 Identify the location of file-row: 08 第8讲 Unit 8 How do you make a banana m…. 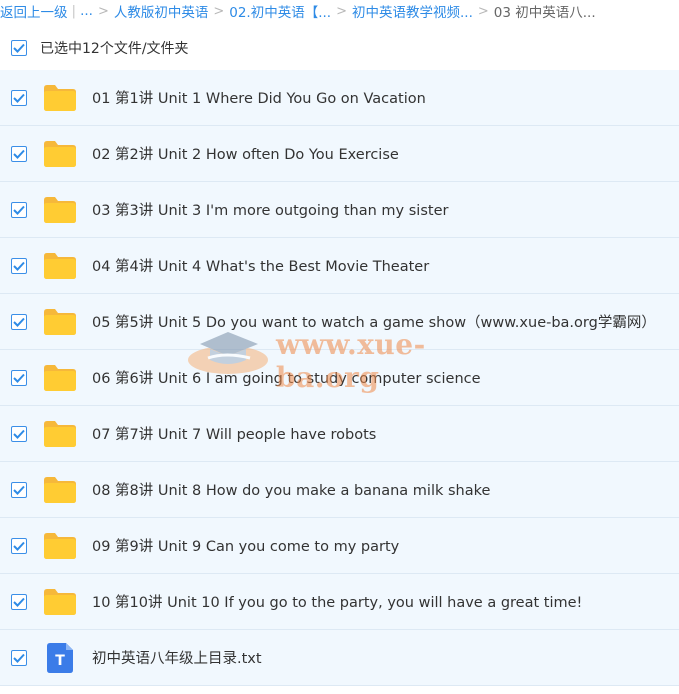
(339, 490).